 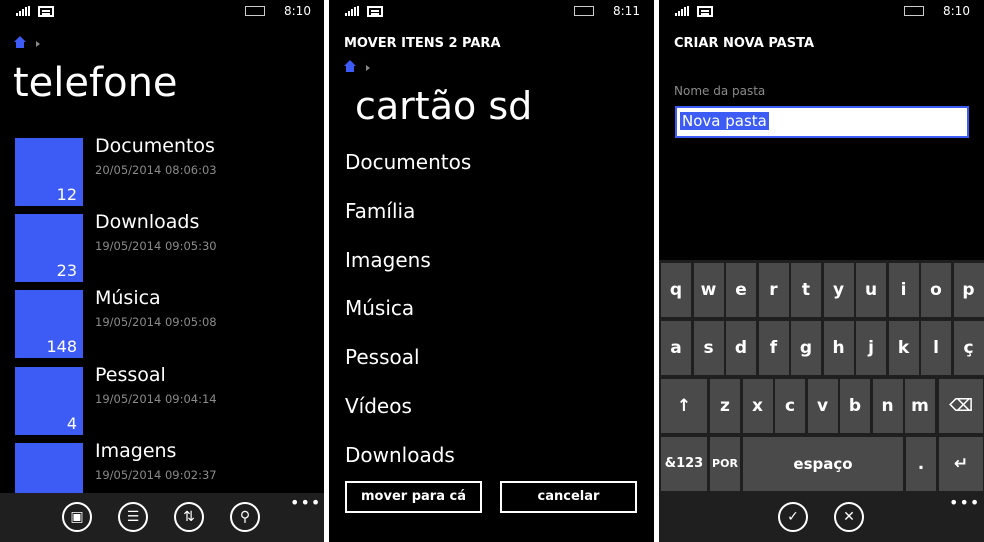 I want to click on page-title: cartão sd, so click(x=444, y=106).